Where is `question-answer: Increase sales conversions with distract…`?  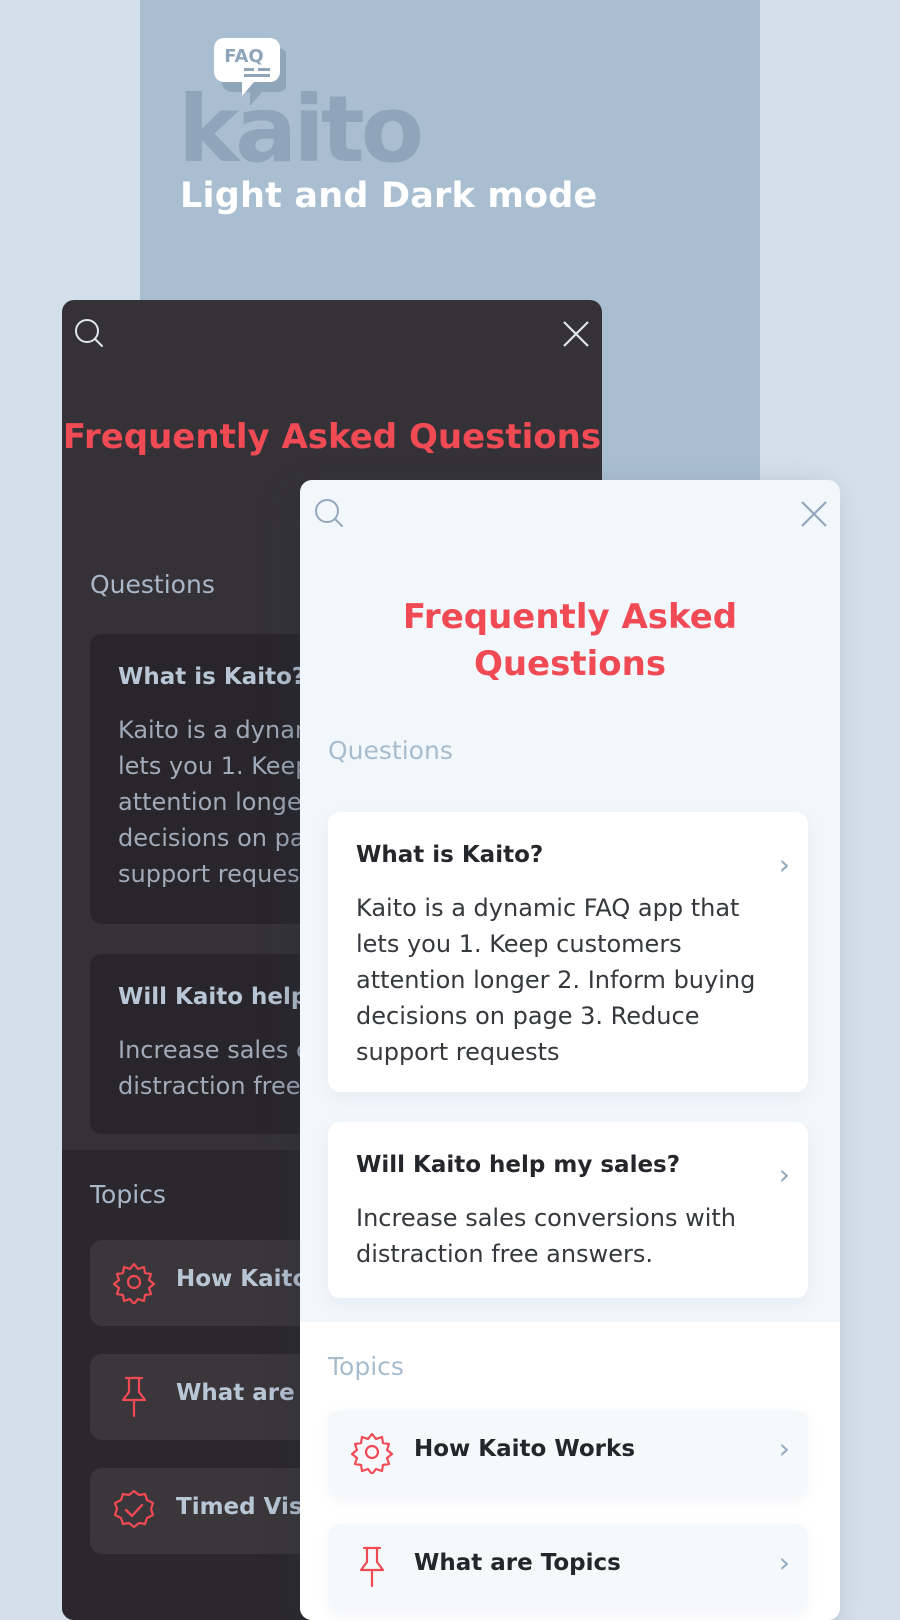
question-answer: Increase sales conversions with distract… is located at coordinates (546, 1236).